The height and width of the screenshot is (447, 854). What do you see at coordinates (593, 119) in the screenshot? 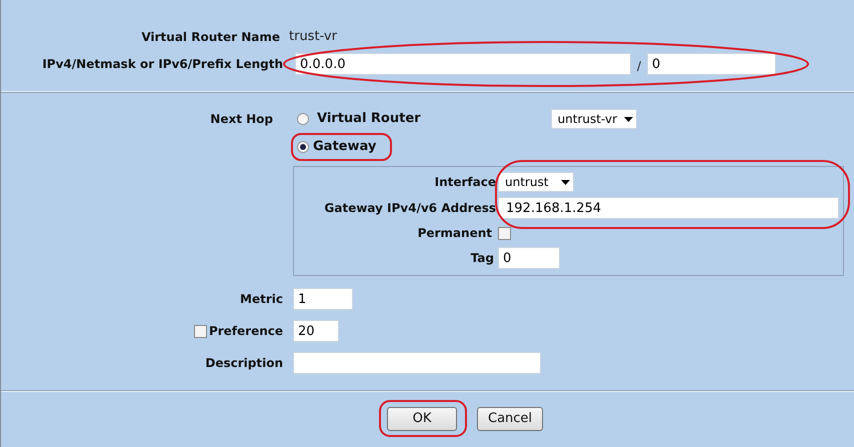
I see `dropdown: untrust-vr` at bounding box center [593, 119].